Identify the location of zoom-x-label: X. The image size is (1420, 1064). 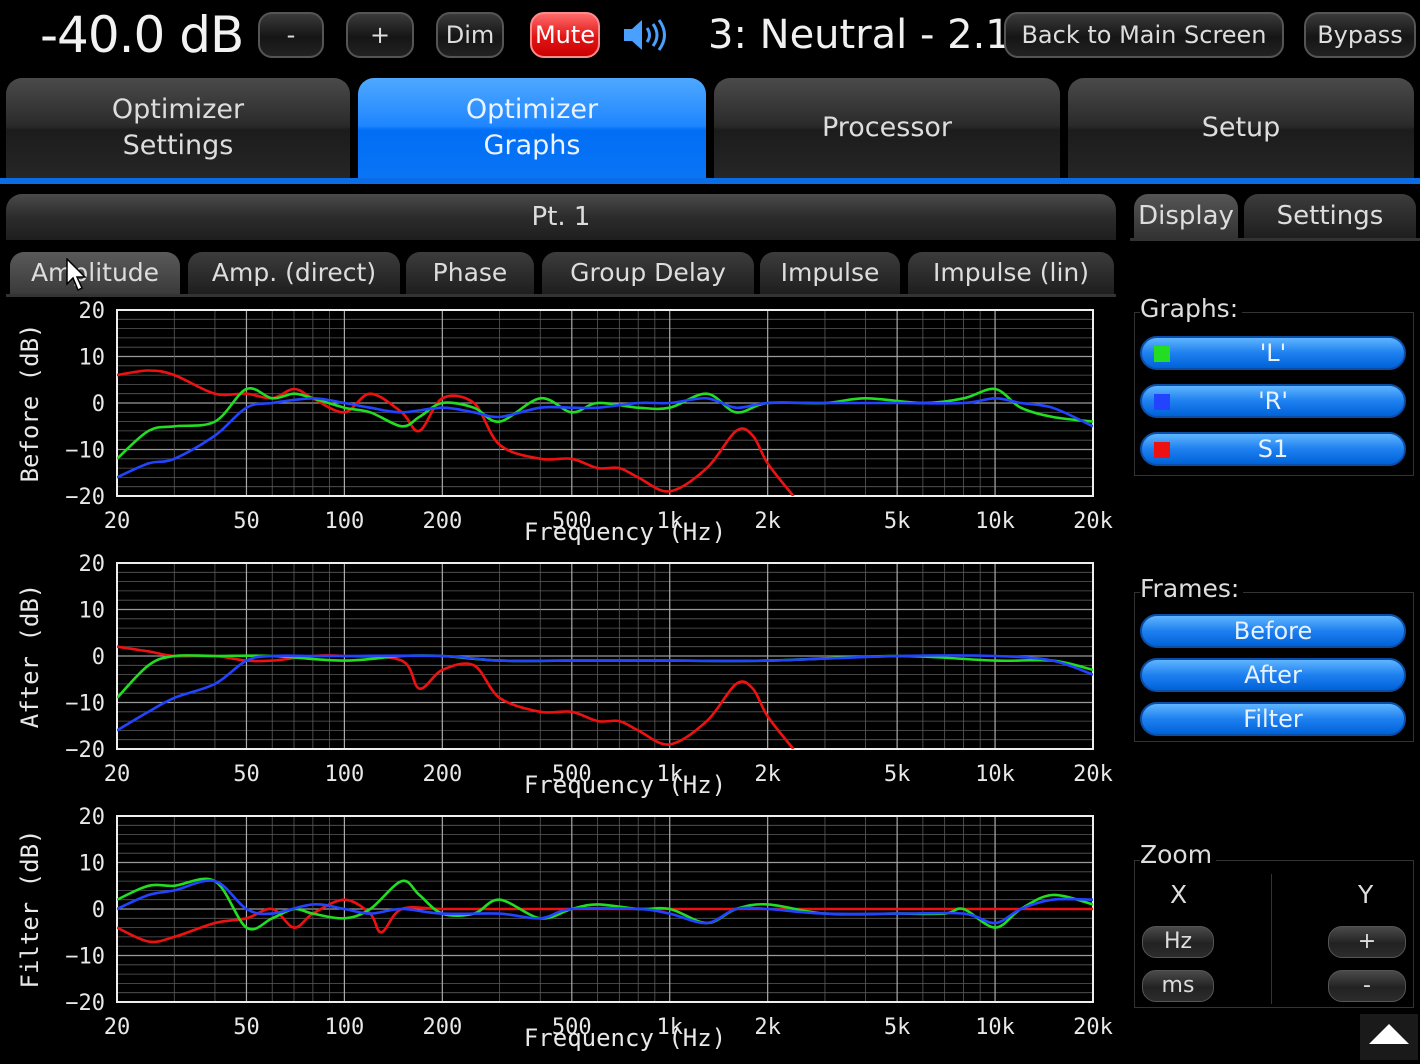
(1179, 894).